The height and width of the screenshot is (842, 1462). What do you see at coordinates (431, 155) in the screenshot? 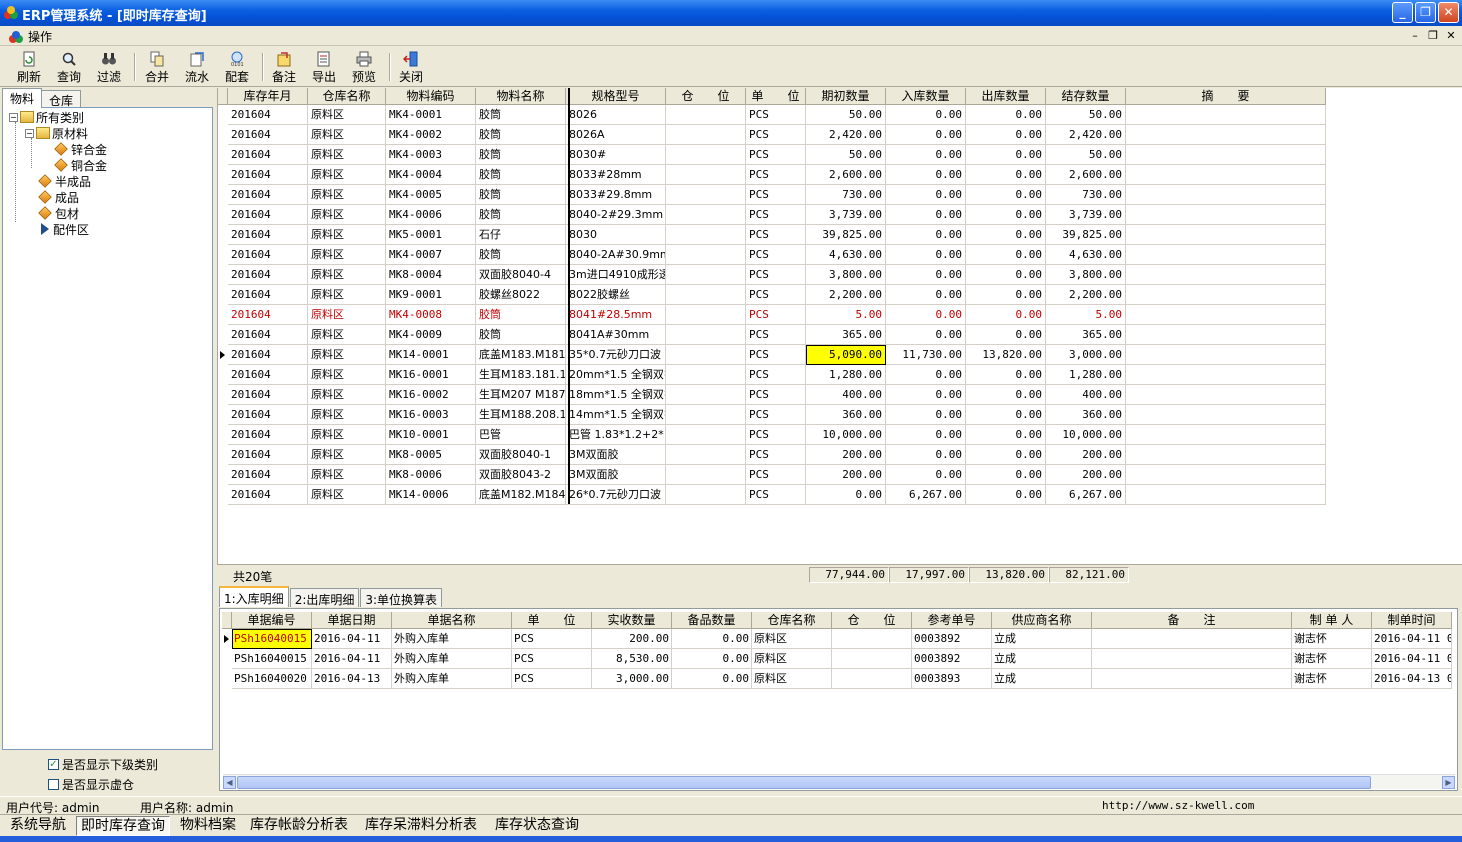
I see `table-cell: MK4-0003` at bounding box center [431, 155].